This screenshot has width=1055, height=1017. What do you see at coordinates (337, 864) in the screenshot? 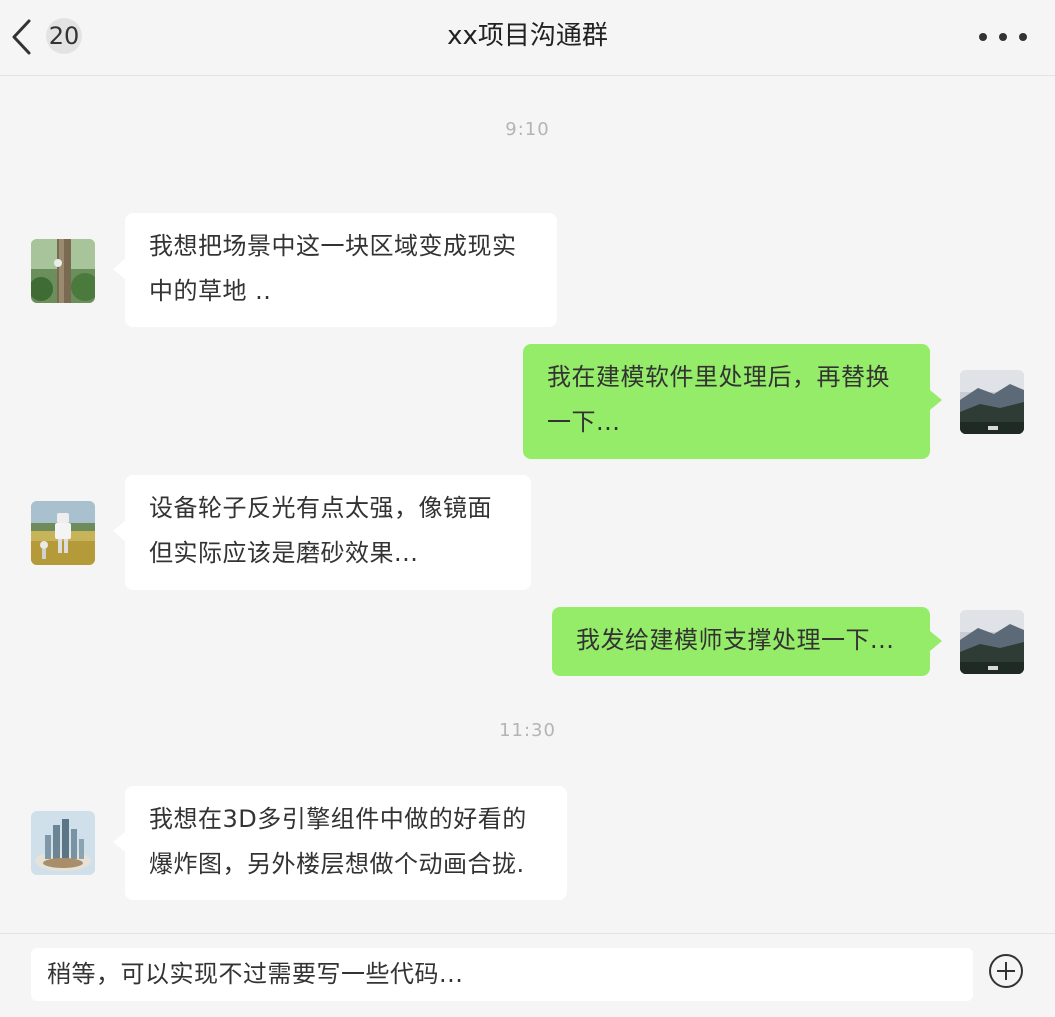
I see `message-line: 爆炸图，另外楼层想做个动画合拢.` at bounding box center [337, 864].